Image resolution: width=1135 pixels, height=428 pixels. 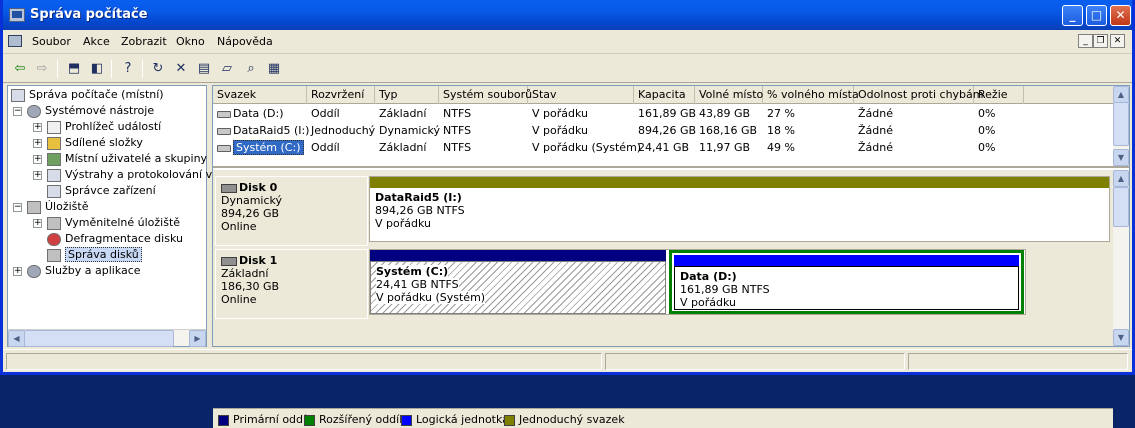 What do you see at coordinates (1120, 15) in the screenshot?
I see `close-button: ✕` at bounding box center [1120, 15].